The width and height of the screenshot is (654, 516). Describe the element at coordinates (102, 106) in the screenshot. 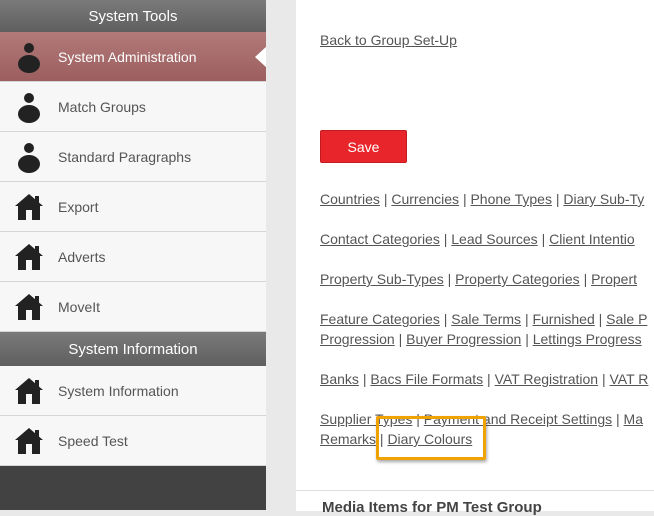

I see `sidebar-item-label: Match Groups` at that location.